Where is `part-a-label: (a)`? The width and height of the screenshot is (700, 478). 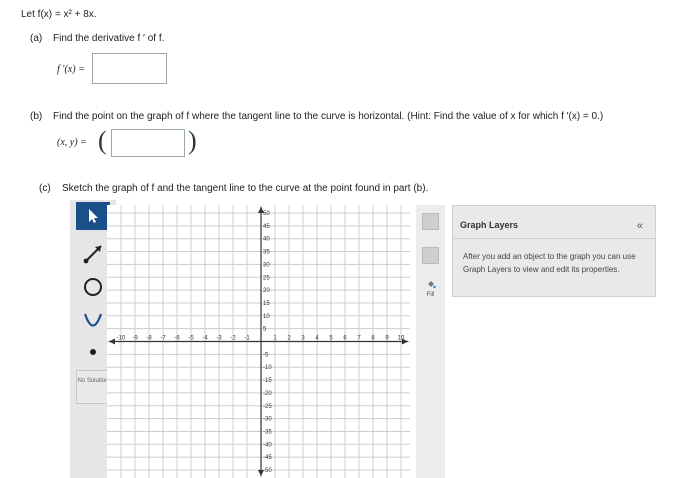 part-a-label: (a) is located at coordinates (36, 38).